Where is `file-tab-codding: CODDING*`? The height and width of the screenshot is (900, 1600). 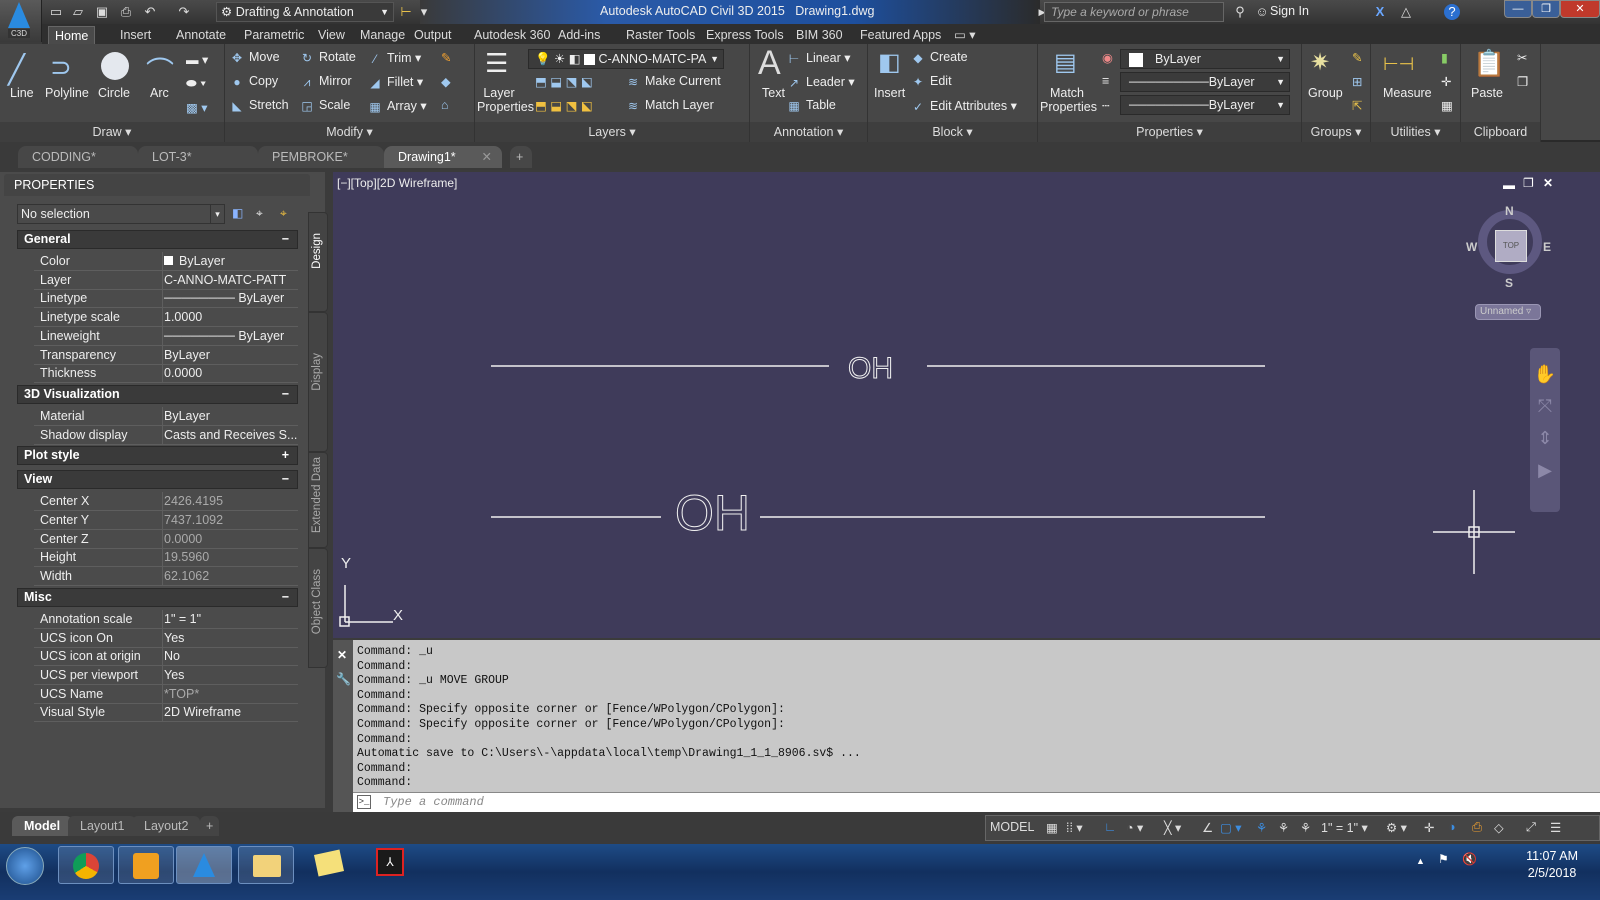
file-tab-codding: CODDING* is located at coordinates (78, 157).